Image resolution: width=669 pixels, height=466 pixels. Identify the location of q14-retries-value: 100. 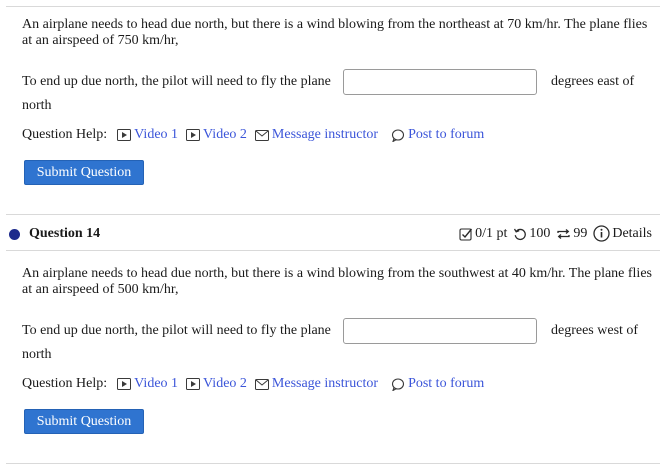
(540, 233).